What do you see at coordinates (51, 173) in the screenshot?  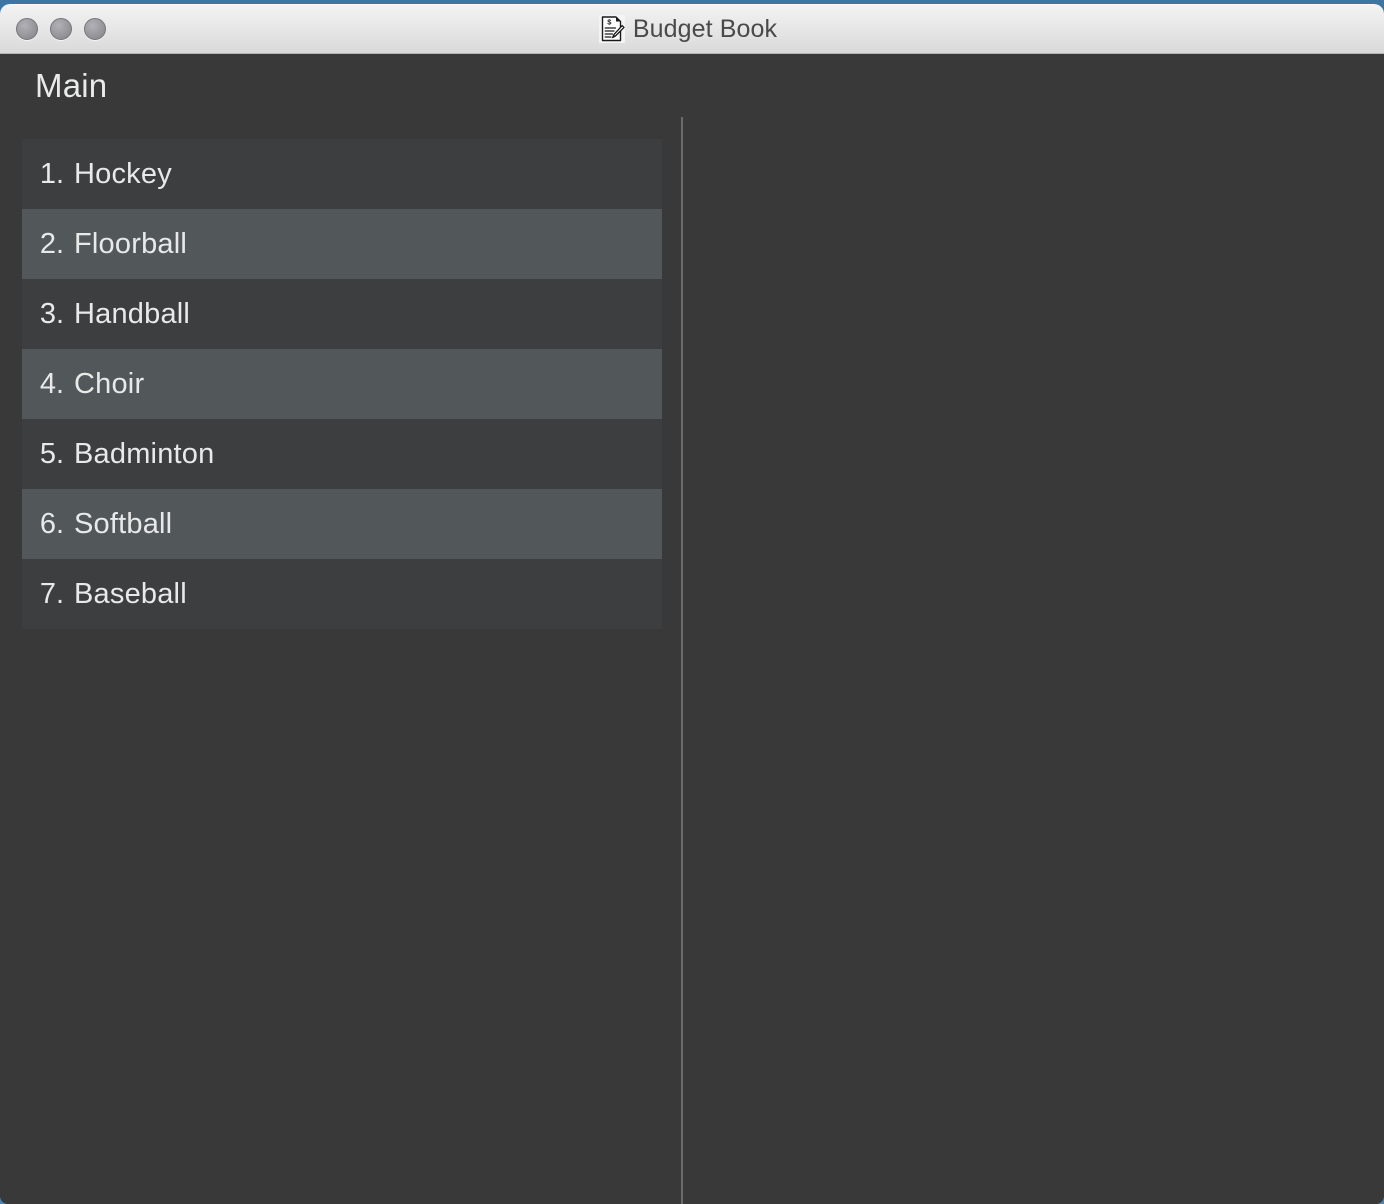 I see `list-item-index: 1.` at bounding box center [51, 173].